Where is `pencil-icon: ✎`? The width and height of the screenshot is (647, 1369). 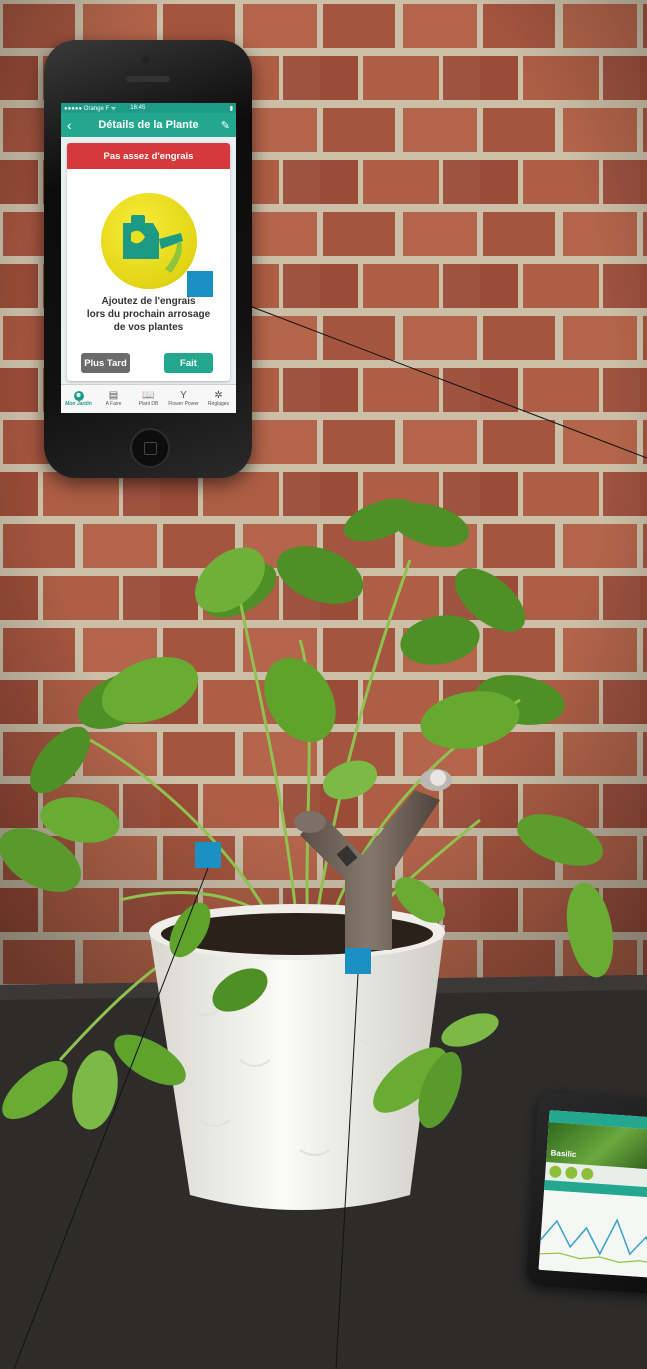
pencil-icon: ✎ is located at coordinates (223, 125).